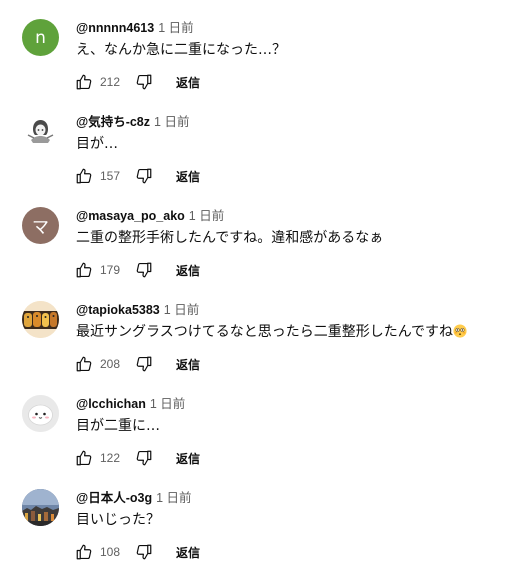 The height and width of the screenshot is (569, 518). Describe the element at coordinates (110, 176) in the screenshot. I see `like-count: 157` at that location.